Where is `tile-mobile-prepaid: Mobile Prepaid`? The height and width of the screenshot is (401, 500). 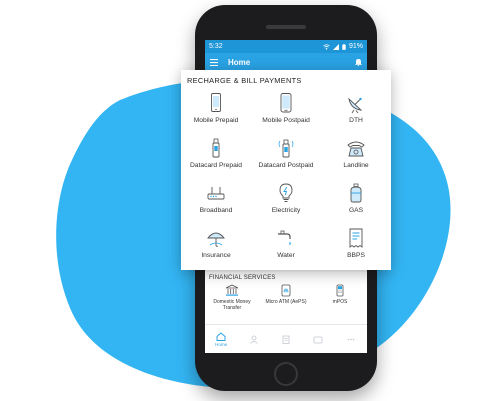 tile-mobile-prepaid: Mobile Prepaid is located at coordinates (216, 109).